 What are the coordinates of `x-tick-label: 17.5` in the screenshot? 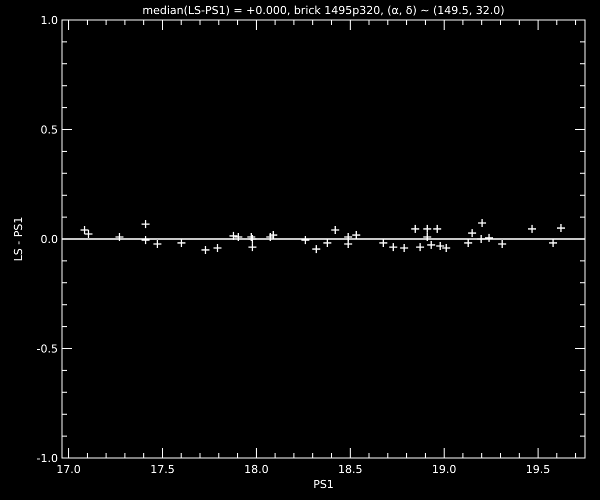 It's located at (162, 469).